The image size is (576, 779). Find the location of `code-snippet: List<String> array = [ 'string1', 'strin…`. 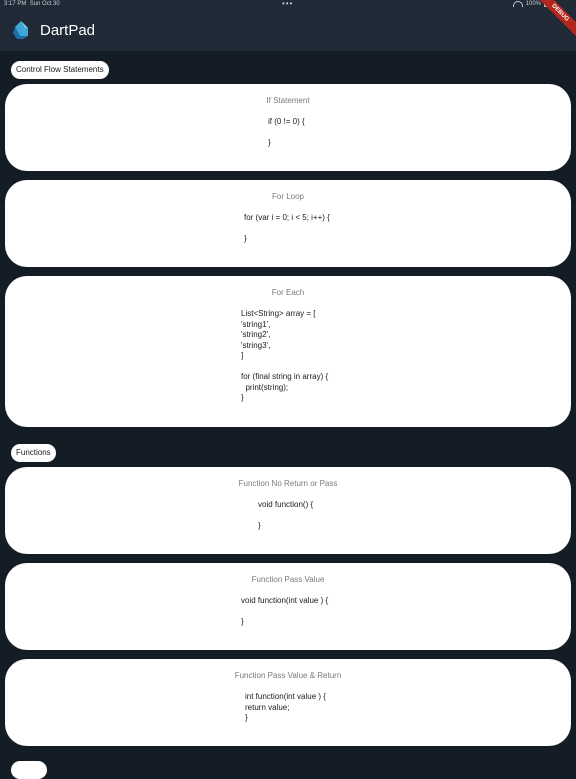

code-snippet: List<String> array = [ 'string1', 'strin… is located at coordinates (285, 355).